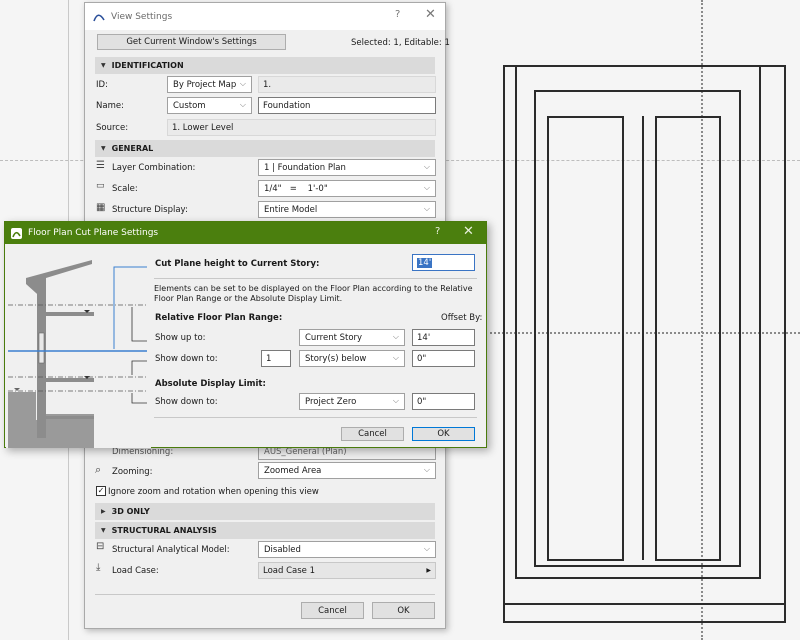 This screenshot has width=800, height=640. Describe the element at coordinates (347, 470) in the screenshot. I see `zooming-select: Zoomed Area ⌵` at that location.